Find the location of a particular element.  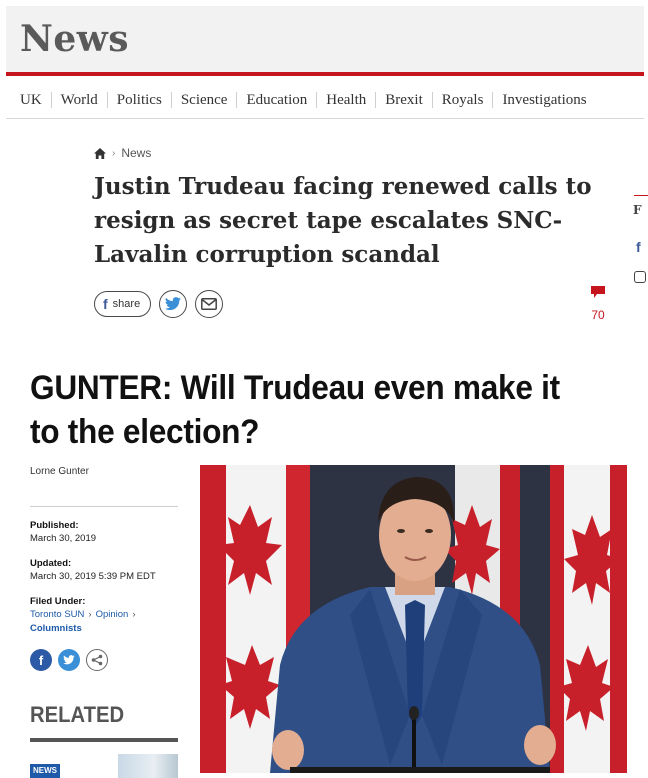

email-share-button is located at coordinates (209, 304).